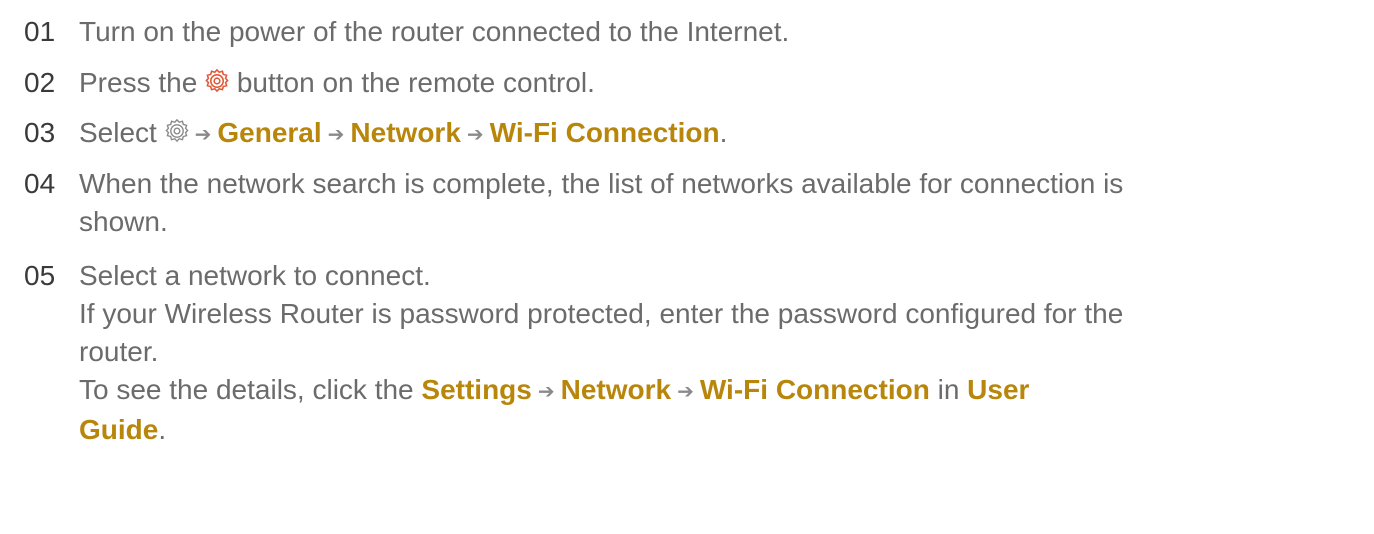 This screenshot has width=1374, height=534. Describe the element at coordinates (123, 221) in the screenshot. I see `step-text-line: shown.` at that location.